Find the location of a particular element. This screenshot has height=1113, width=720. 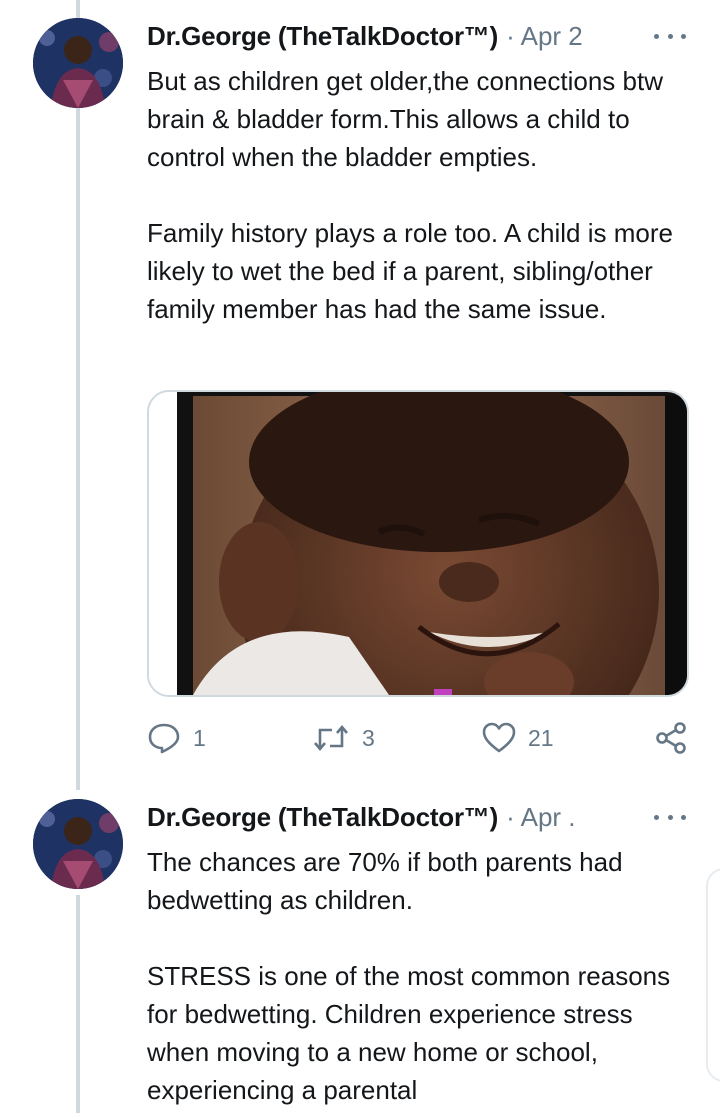

thread-line-upper is located at coordinates (78, 395).